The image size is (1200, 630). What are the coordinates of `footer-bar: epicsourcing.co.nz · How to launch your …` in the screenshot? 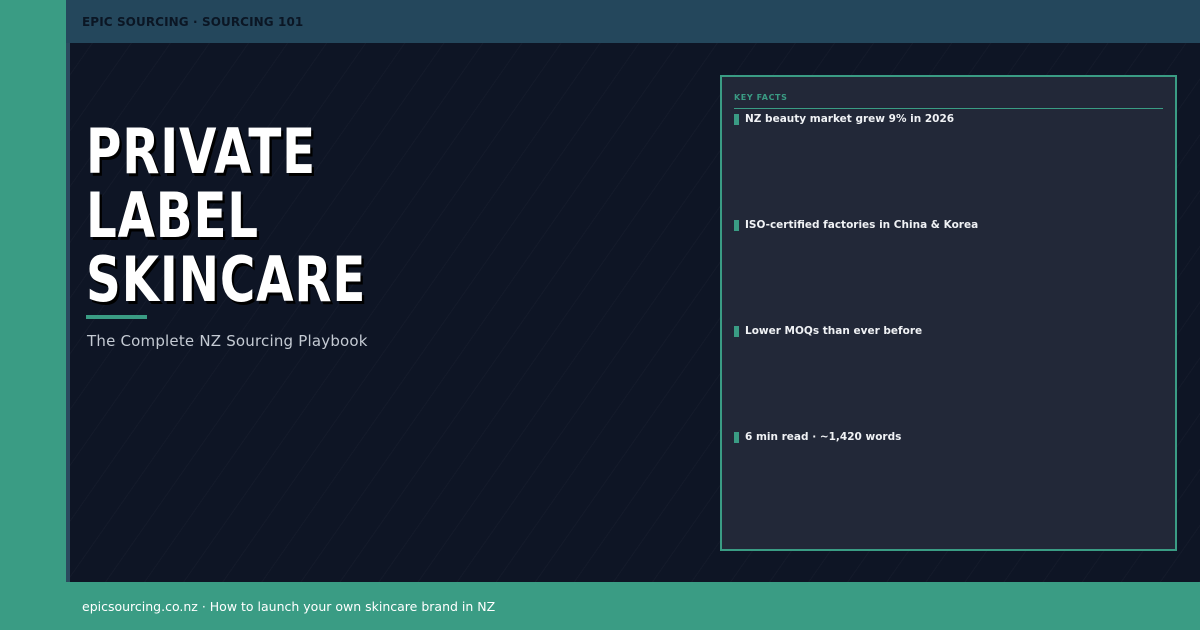 It's located at (633, 606).